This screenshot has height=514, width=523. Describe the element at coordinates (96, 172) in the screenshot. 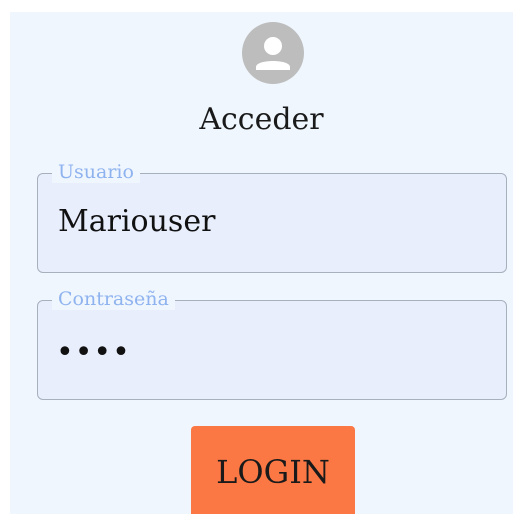

I see `username-label: Usuario` at that location.